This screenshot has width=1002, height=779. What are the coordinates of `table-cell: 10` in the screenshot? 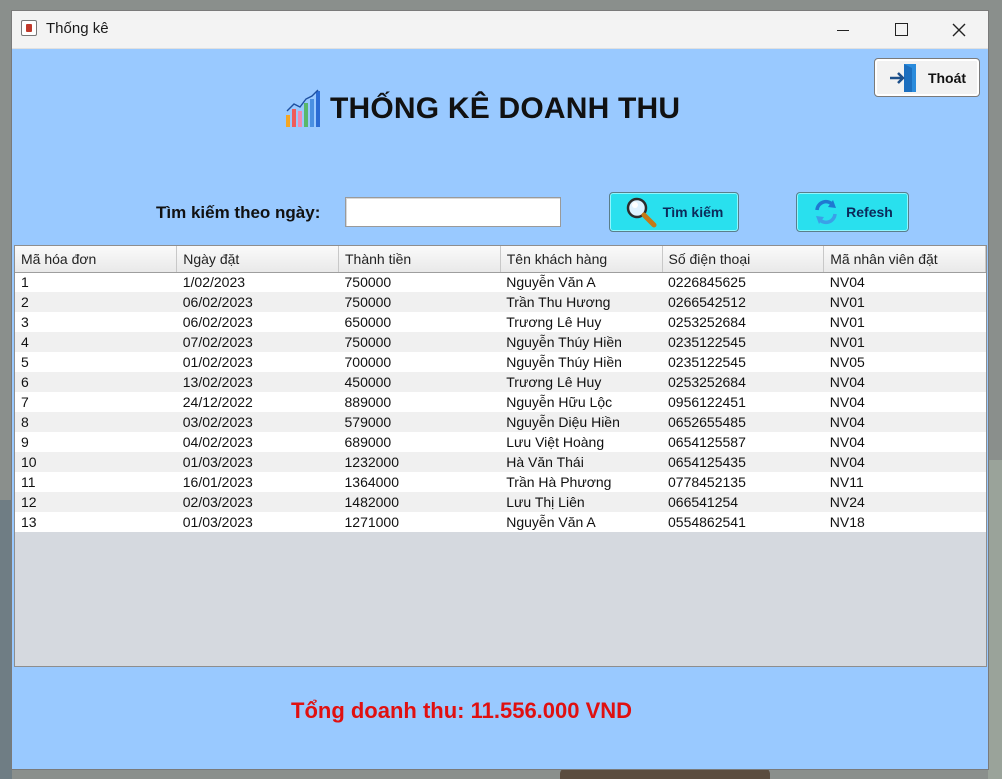 It's located at (96, 462).